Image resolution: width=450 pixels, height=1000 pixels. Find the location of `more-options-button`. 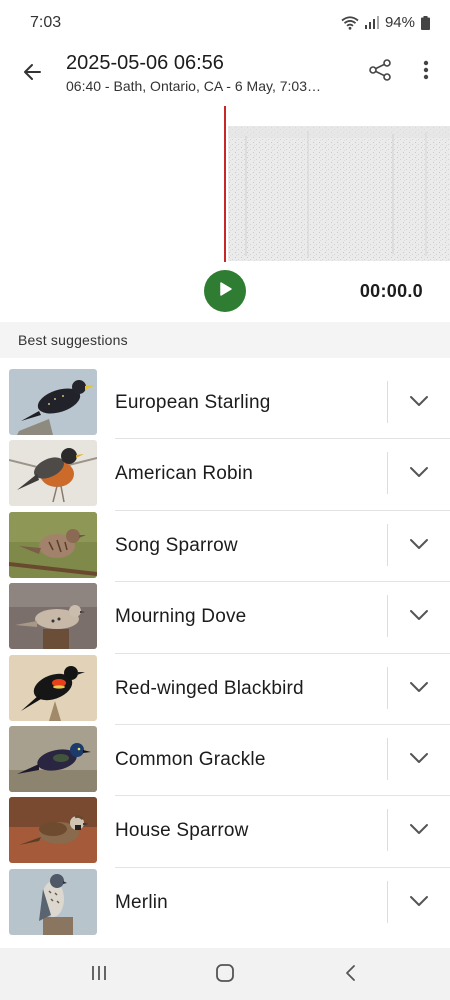

more-options-button is located at coordinates (426, 72).